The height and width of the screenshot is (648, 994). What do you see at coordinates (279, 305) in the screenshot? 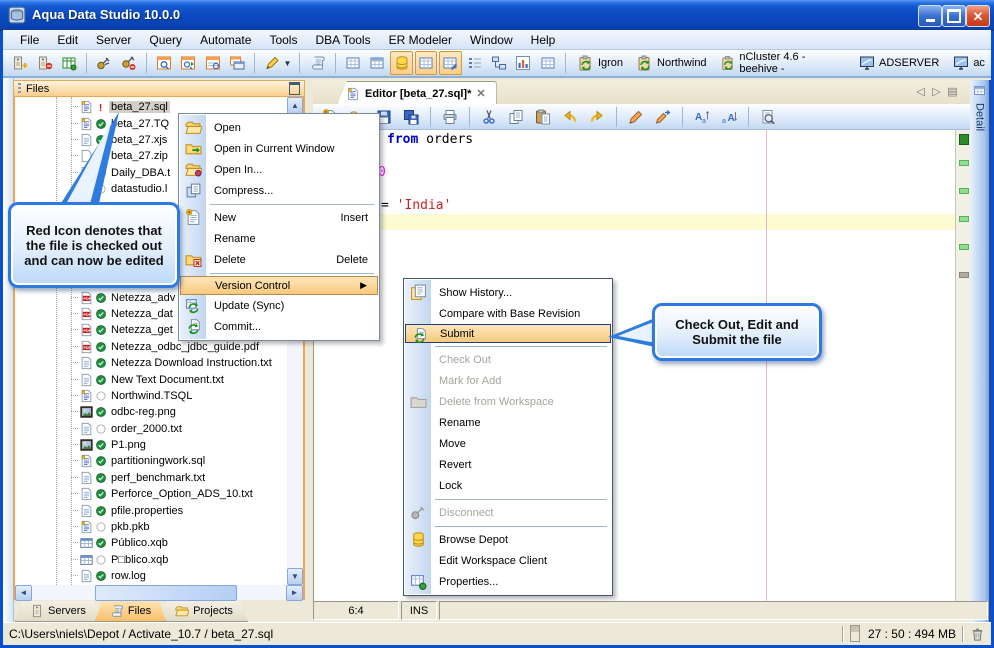
I see `menu-item-update-sync: Update (Sync)` at bounding box center [279, 305].